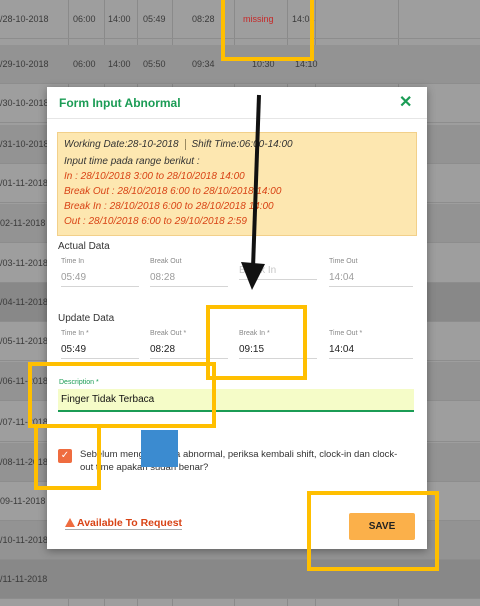 Image resolution: width=480 pixels, height=606 pixels. What do you see at coordinates (258, 270) in the screenshot?
I see `field-value: Break In` at bounding box center [258, 270].